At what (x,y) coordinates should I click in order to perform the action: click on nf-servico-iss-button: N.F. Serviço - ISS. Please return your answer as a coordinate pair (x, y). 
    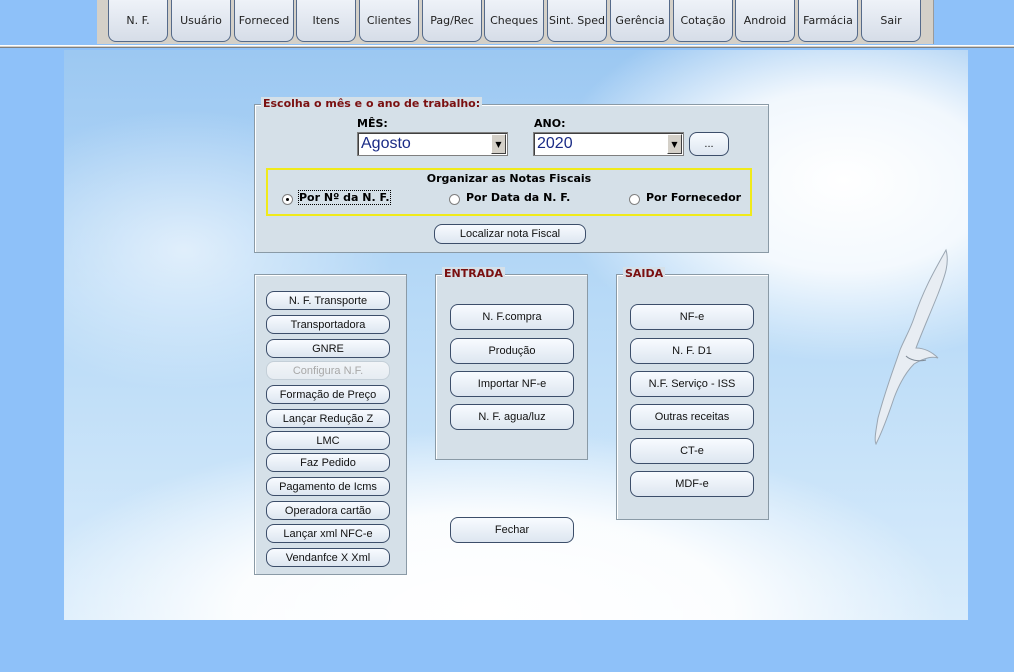
    Looking at the image, I should click on (692, 384).